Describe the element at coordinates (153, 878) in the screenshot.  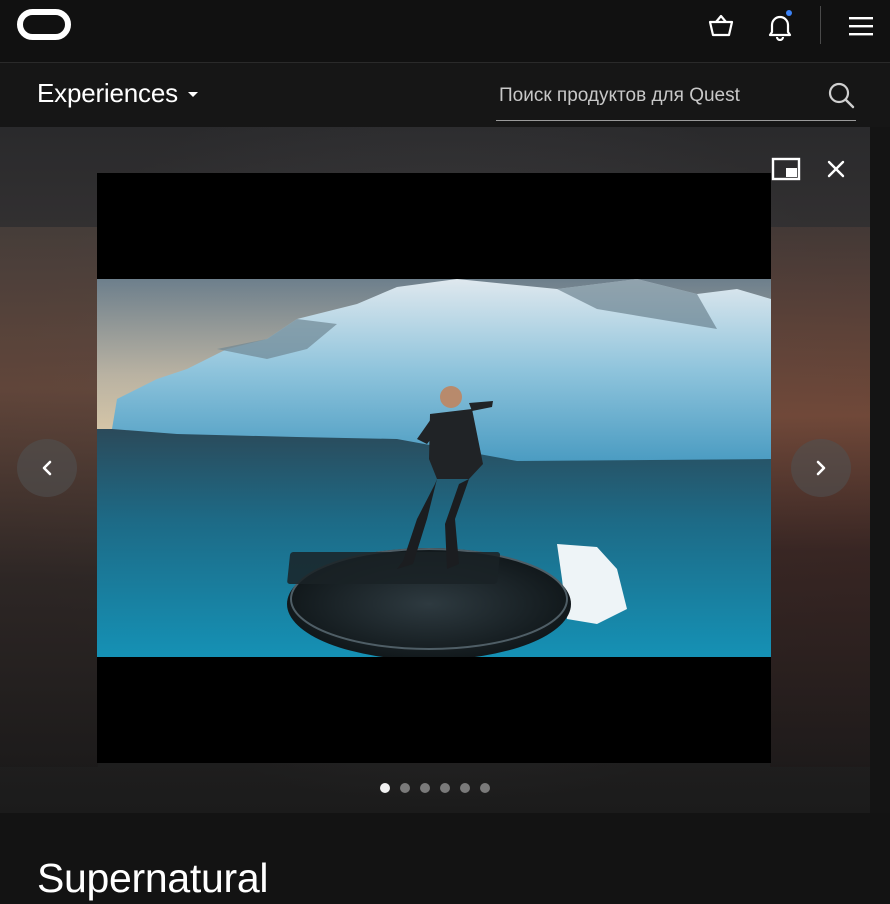
I see `product-title: Supernatural` at that location.